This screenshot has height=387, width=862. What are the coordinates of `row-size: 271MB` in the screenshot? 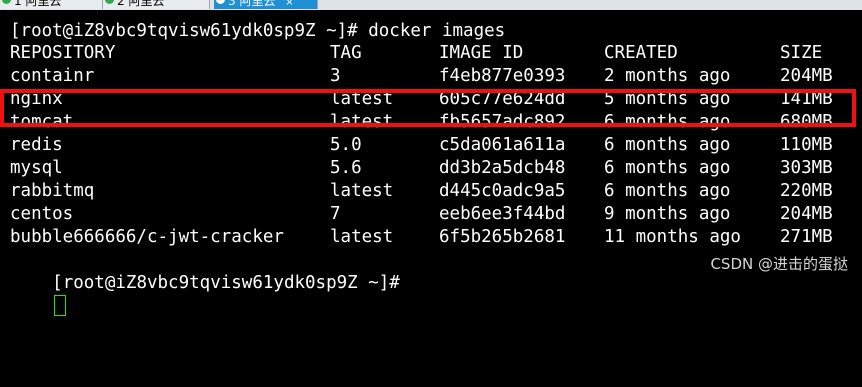 It's located at (806, 237).